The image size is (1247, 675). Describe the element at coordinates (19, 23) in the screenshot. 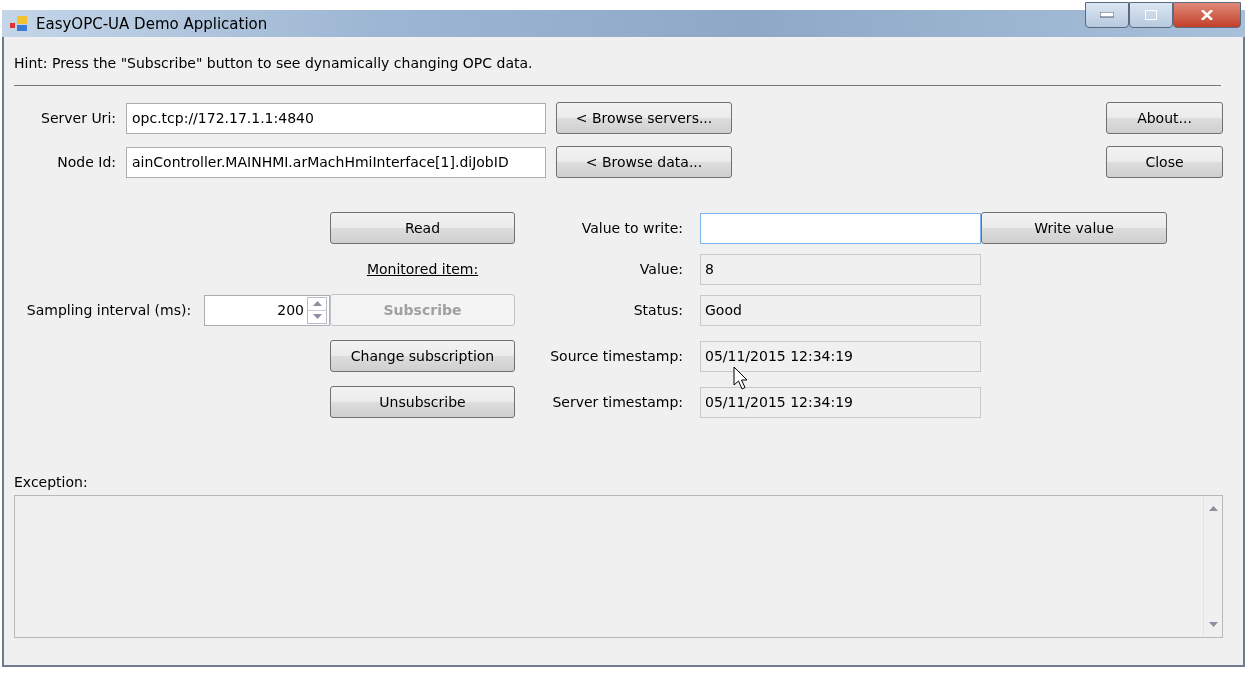

I see `app-icon` at that location.